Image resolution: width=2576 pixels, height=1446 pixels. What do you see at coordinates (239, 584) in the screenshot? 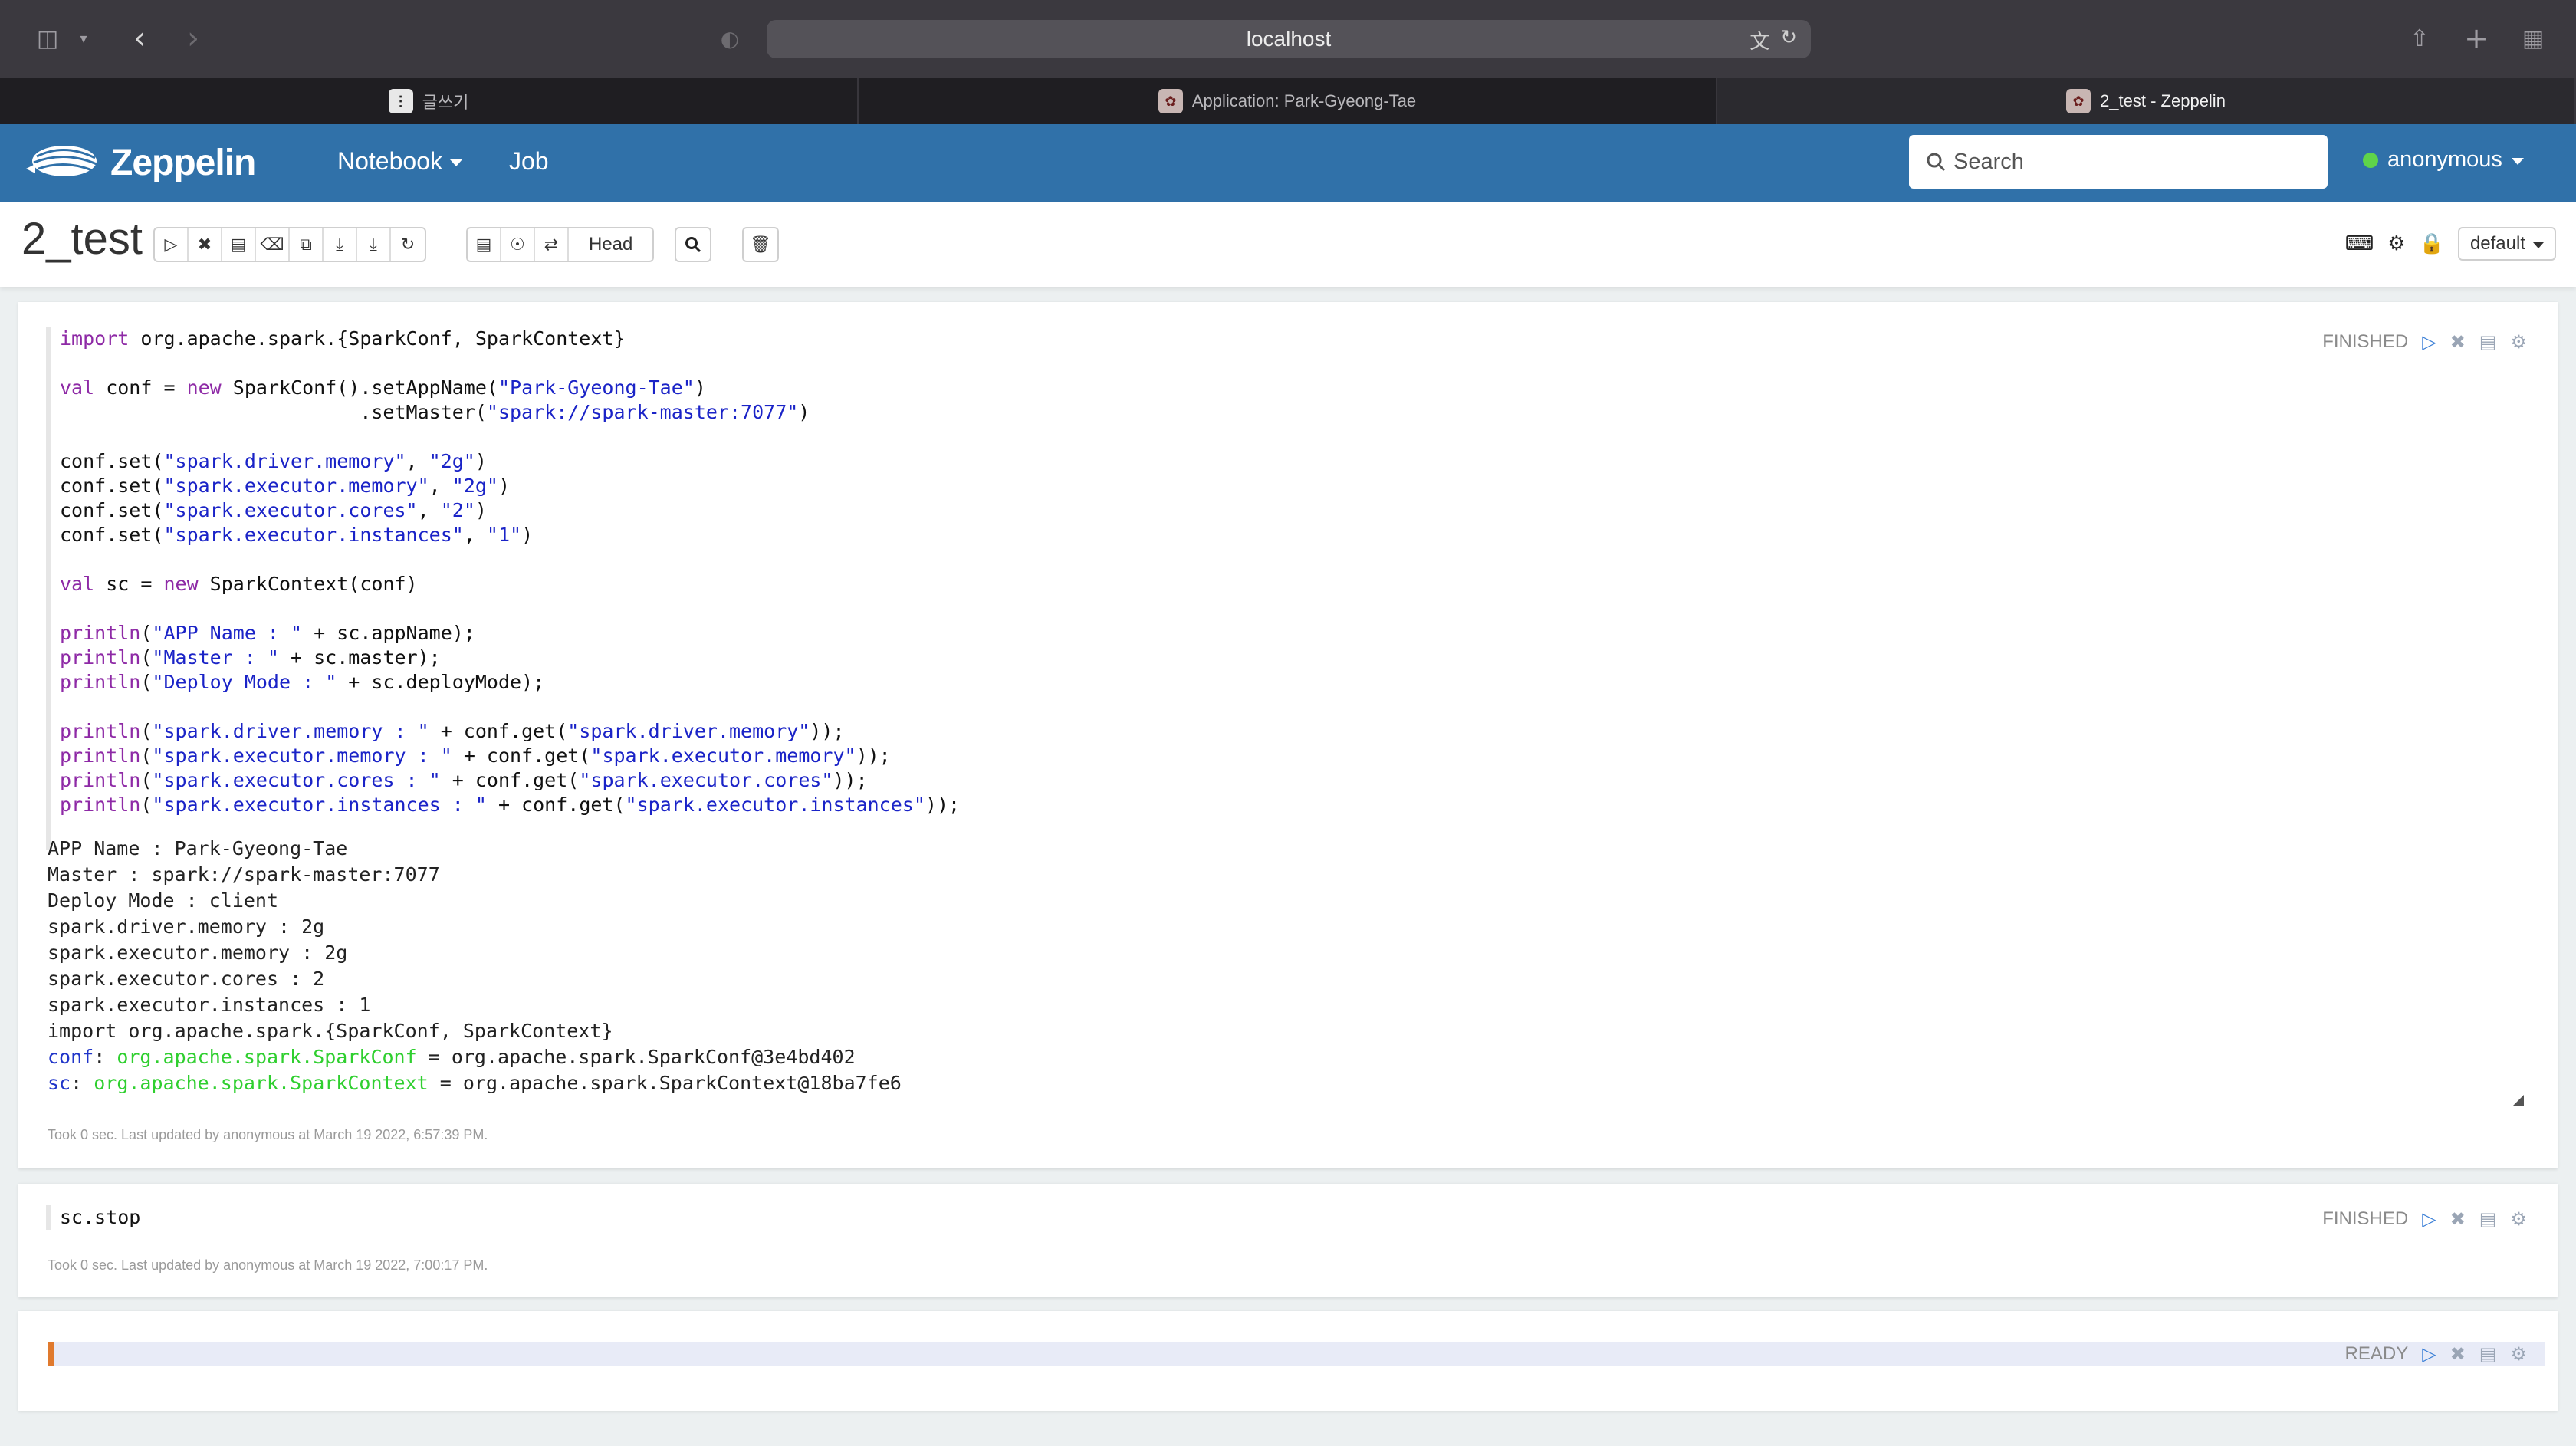
I see `code-line: val sc = new SparkContext(conf)` at bounding box center [239, 584].